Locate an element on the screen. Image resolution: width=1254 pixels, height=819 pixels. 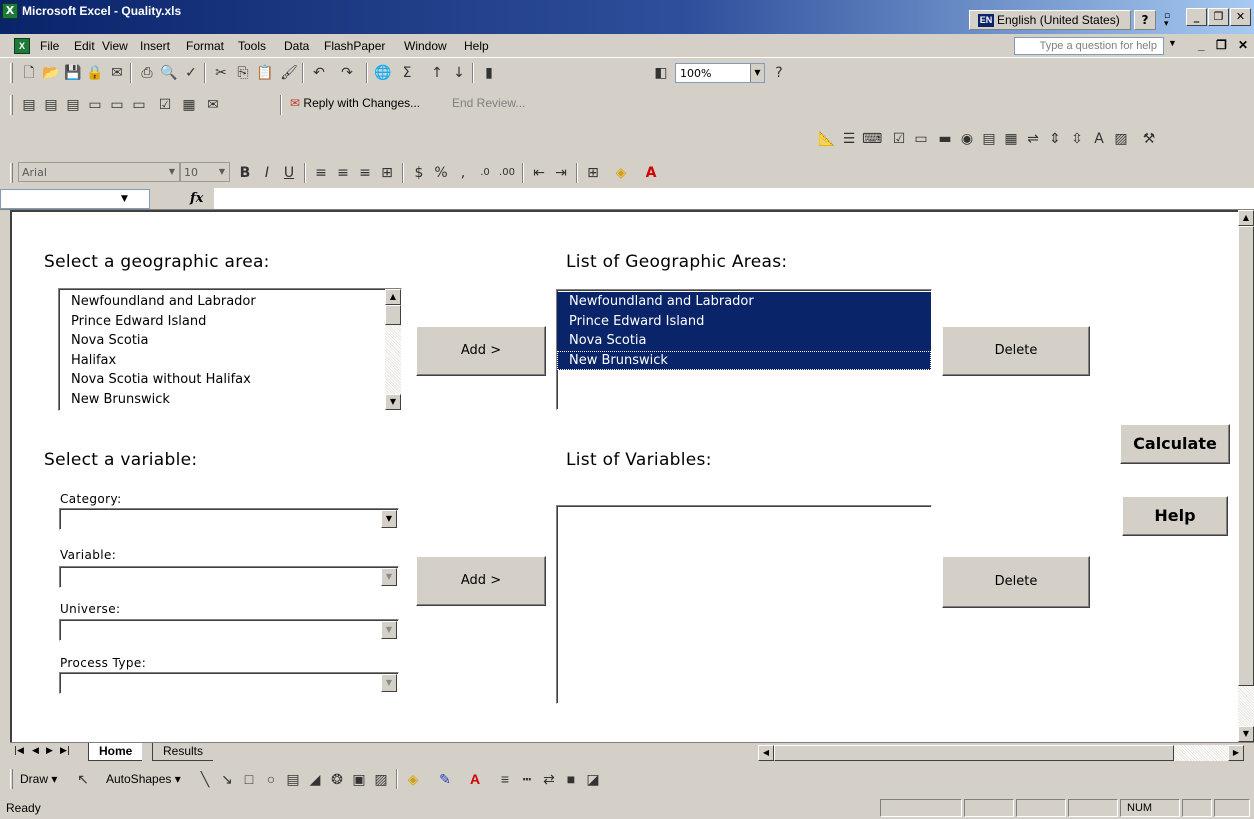
bold-icon: B is located at coordinates (245, 173).